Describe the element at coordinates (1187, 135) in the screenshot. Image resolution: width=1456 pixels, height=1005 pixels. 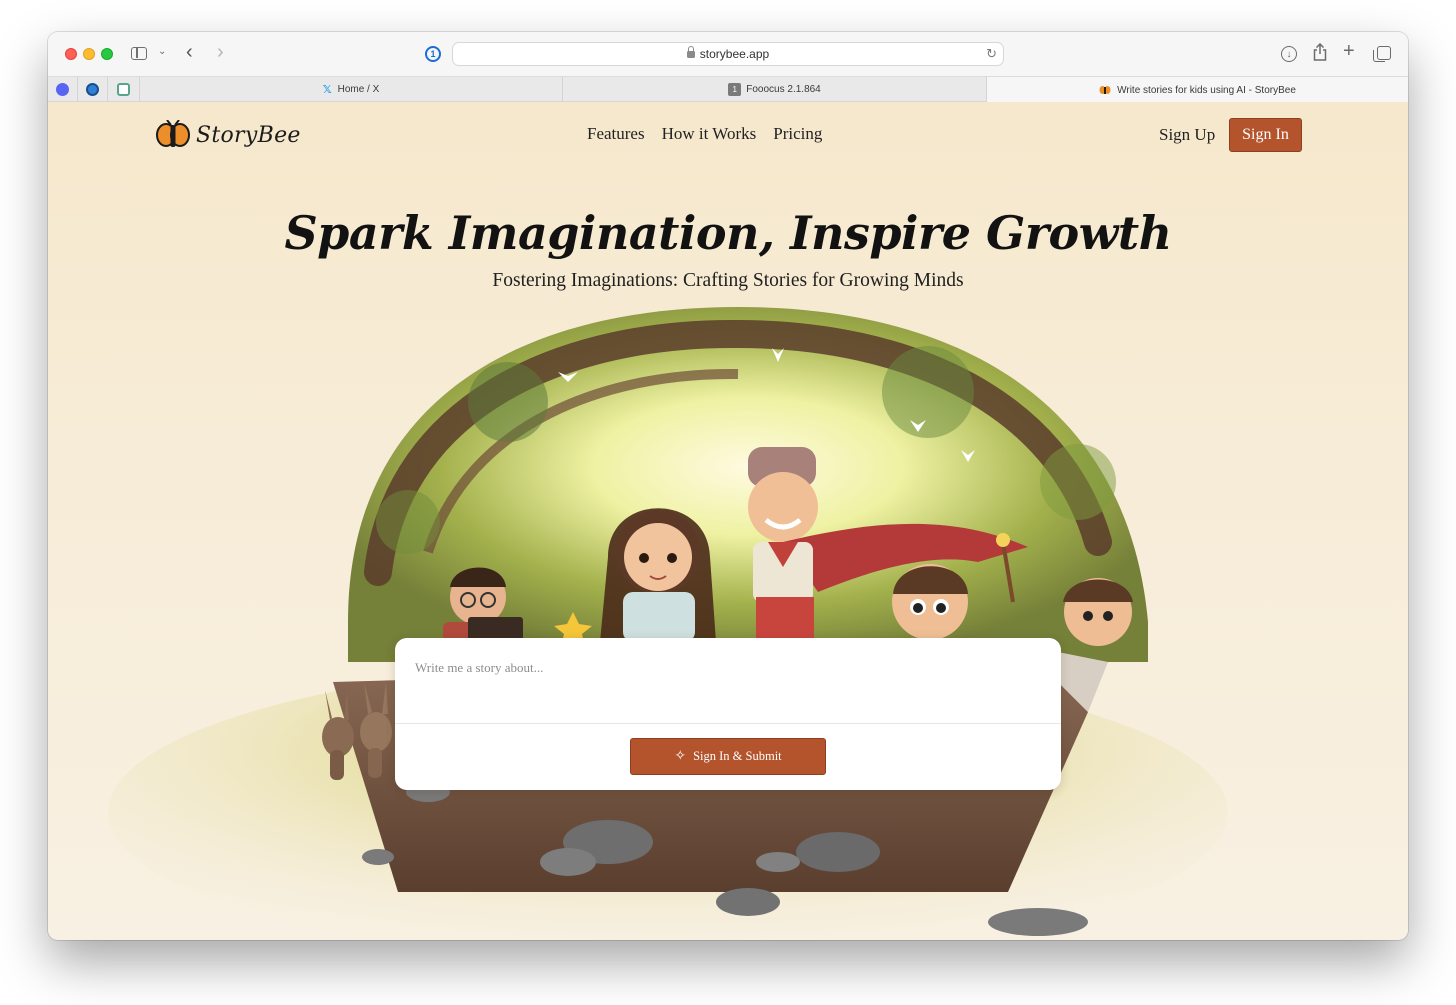
I see `sign-up-link: Sign Up` at that location.